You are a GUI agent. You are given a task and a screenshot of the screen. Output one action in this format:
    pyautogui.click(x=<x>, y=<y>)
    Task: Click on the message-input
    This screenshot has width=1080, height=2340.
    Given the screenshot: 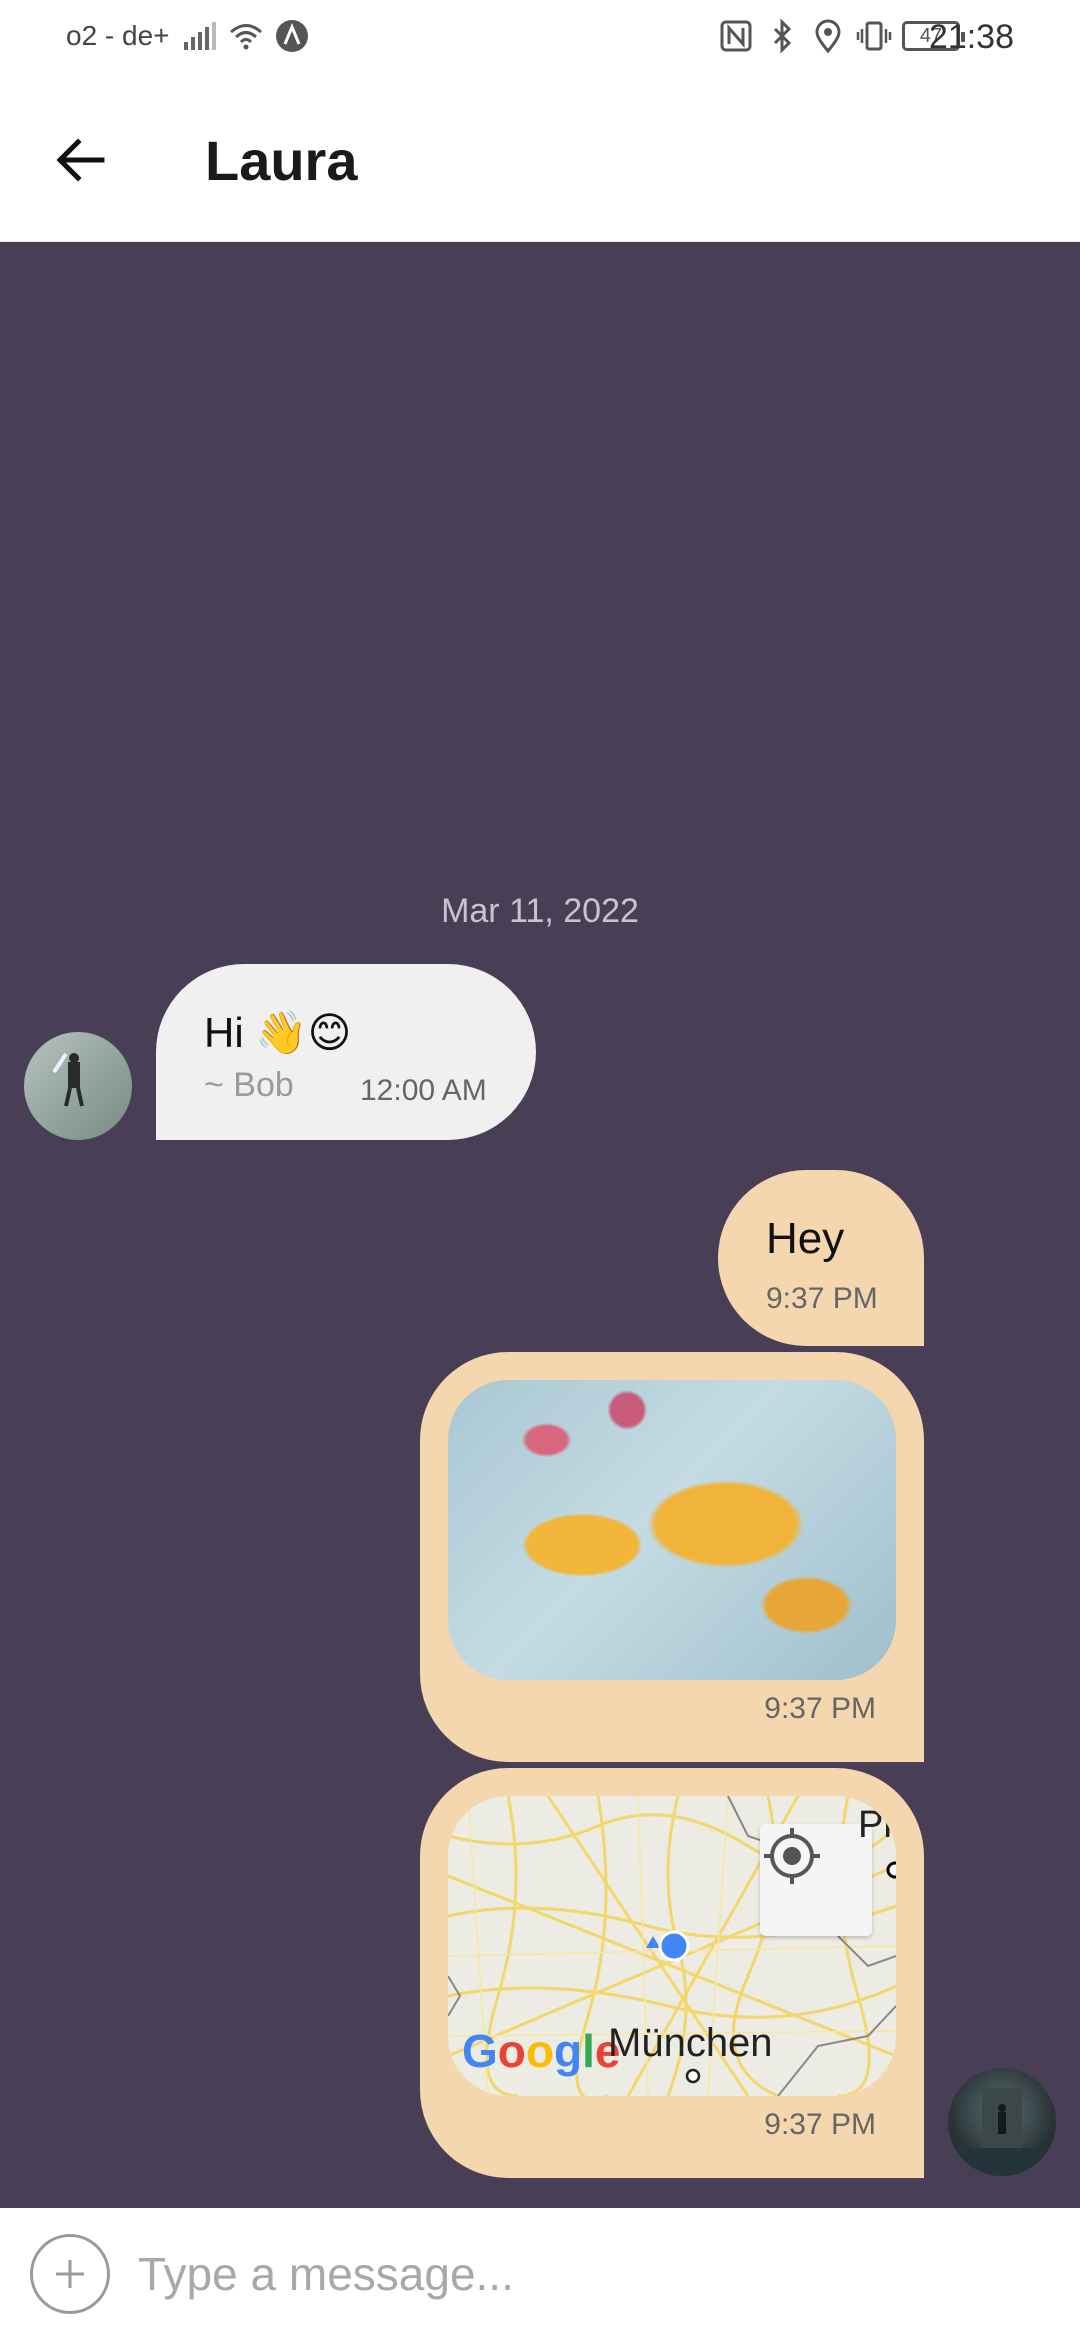 What is the action you would take?
    pyautogui.click(x=588, y=2274)
    